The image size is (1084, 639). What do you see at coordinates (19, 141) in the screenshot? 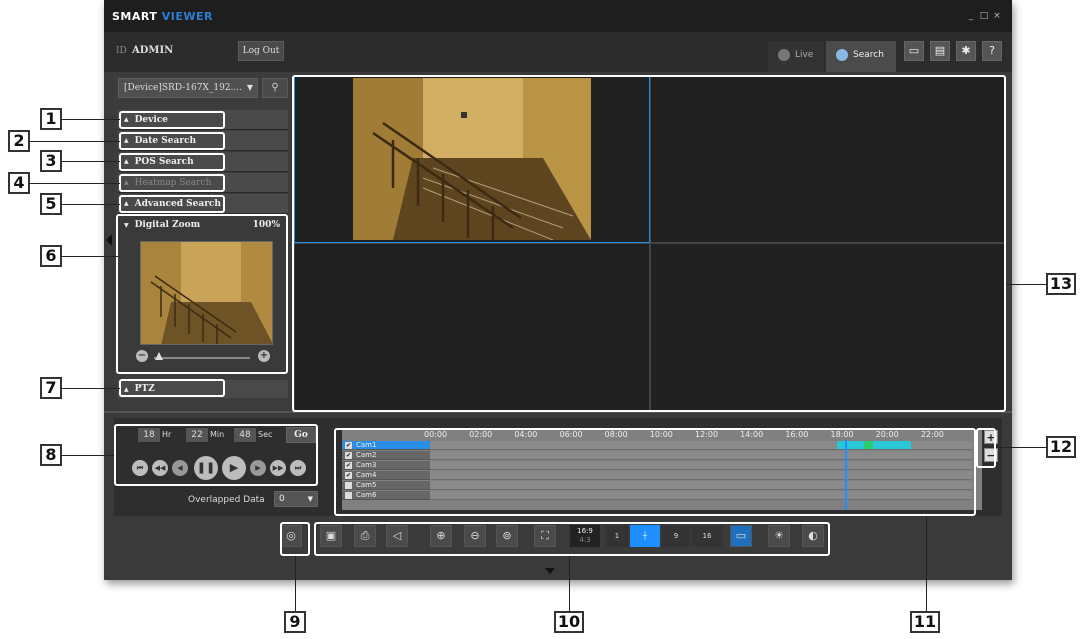
I see `callout-2: 2` at bounding box center [19, 141].